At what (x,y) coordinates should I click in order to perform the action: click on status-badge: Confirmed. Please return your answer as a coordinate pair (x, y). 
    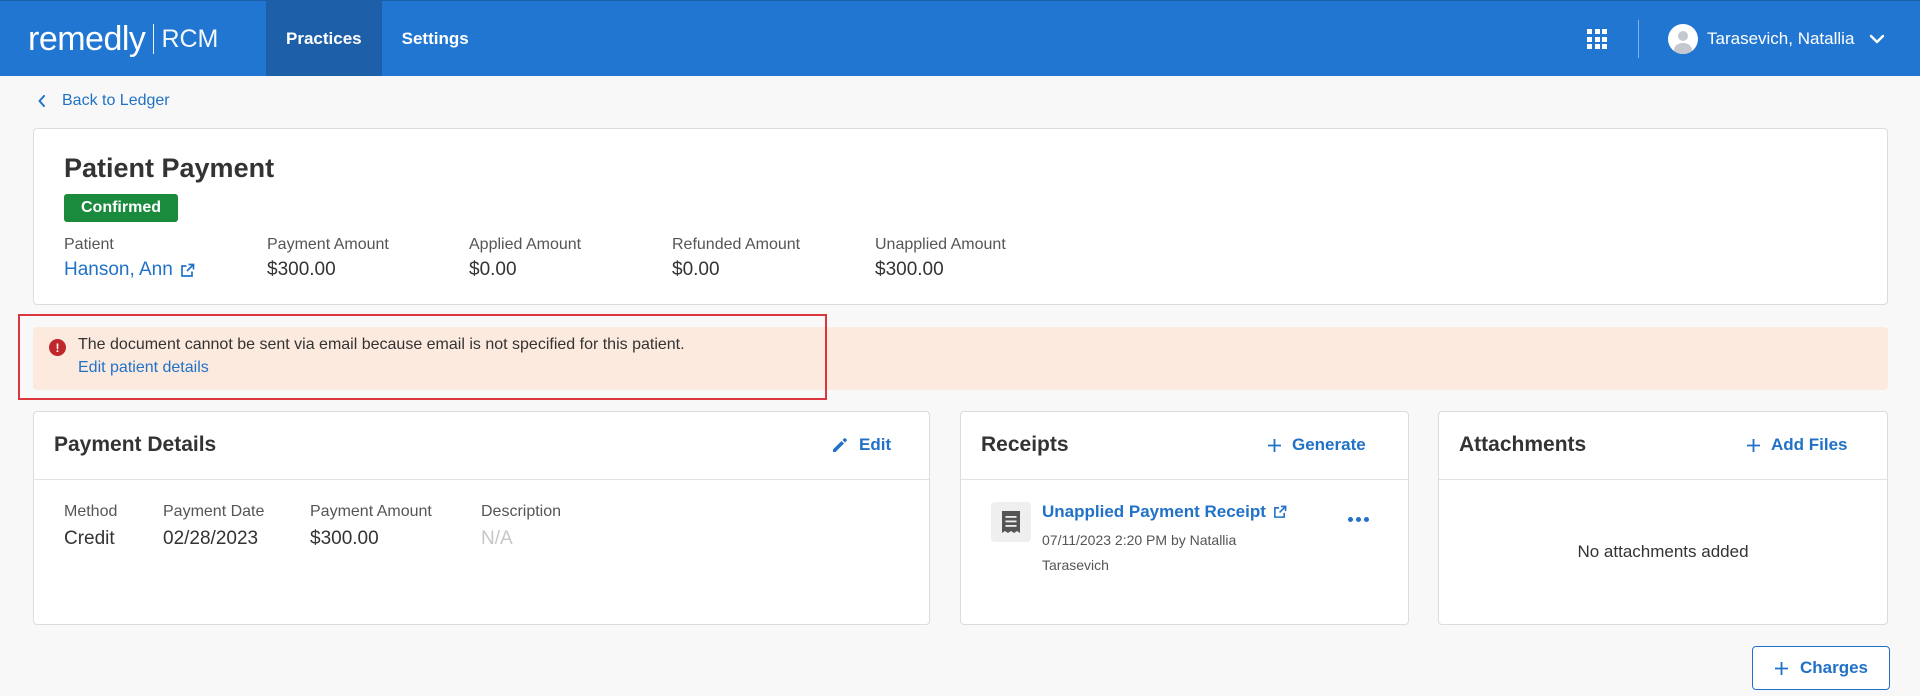
    Looking at the image, I should click on (121, 208).